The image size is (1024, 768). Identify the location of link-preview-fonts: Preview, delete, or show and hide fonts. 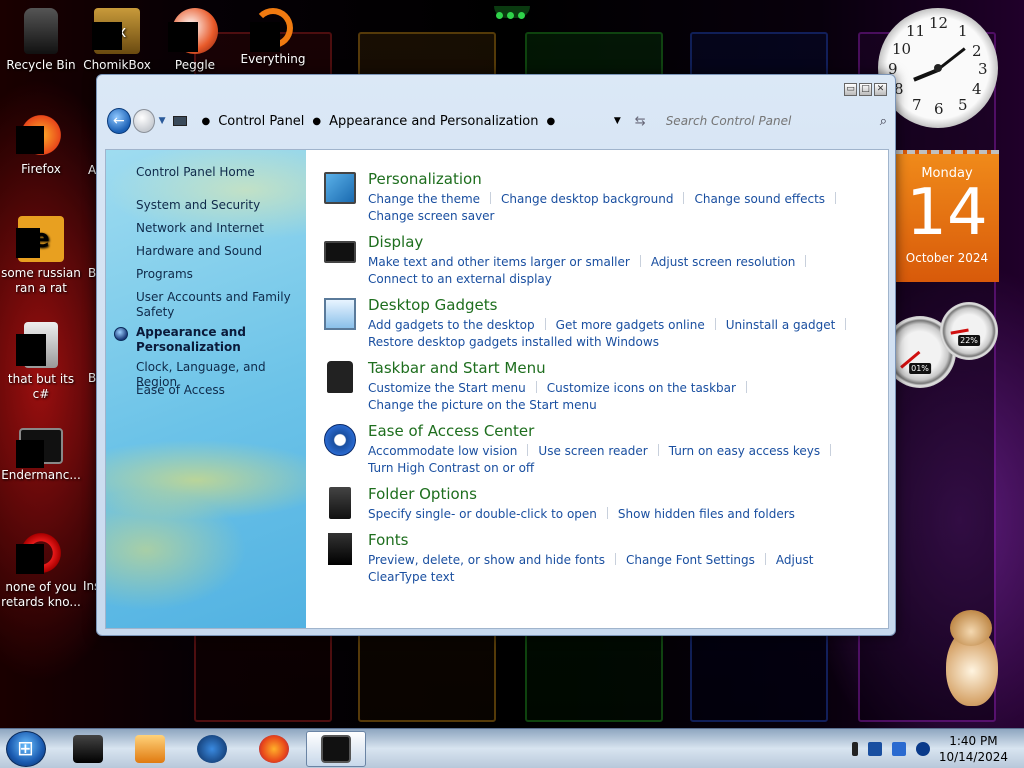
(486, 560).